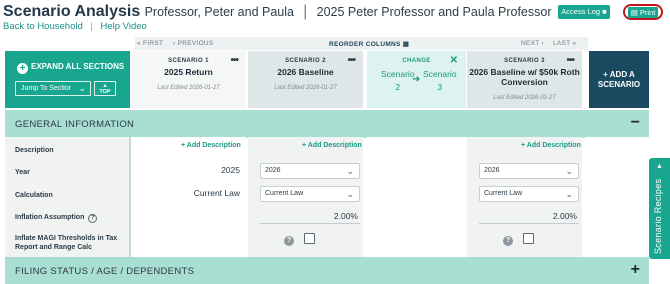  What do you see at coordinates (416, 197) in the screenshot?
I see `change-column` at bounding box center [416, 197].